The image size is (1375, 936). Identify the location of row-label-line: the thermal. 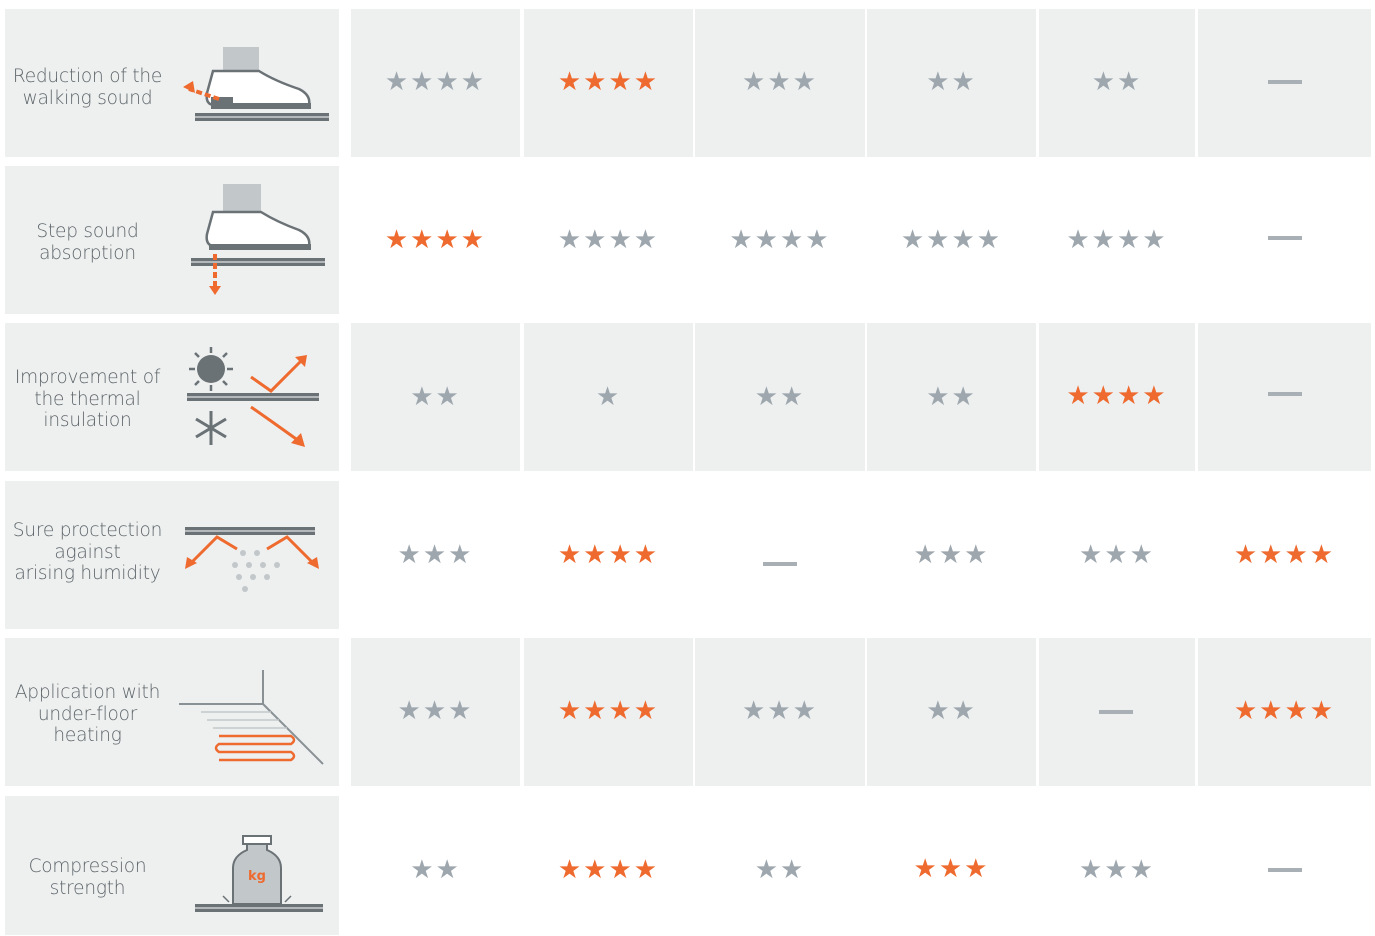
(87, 399).